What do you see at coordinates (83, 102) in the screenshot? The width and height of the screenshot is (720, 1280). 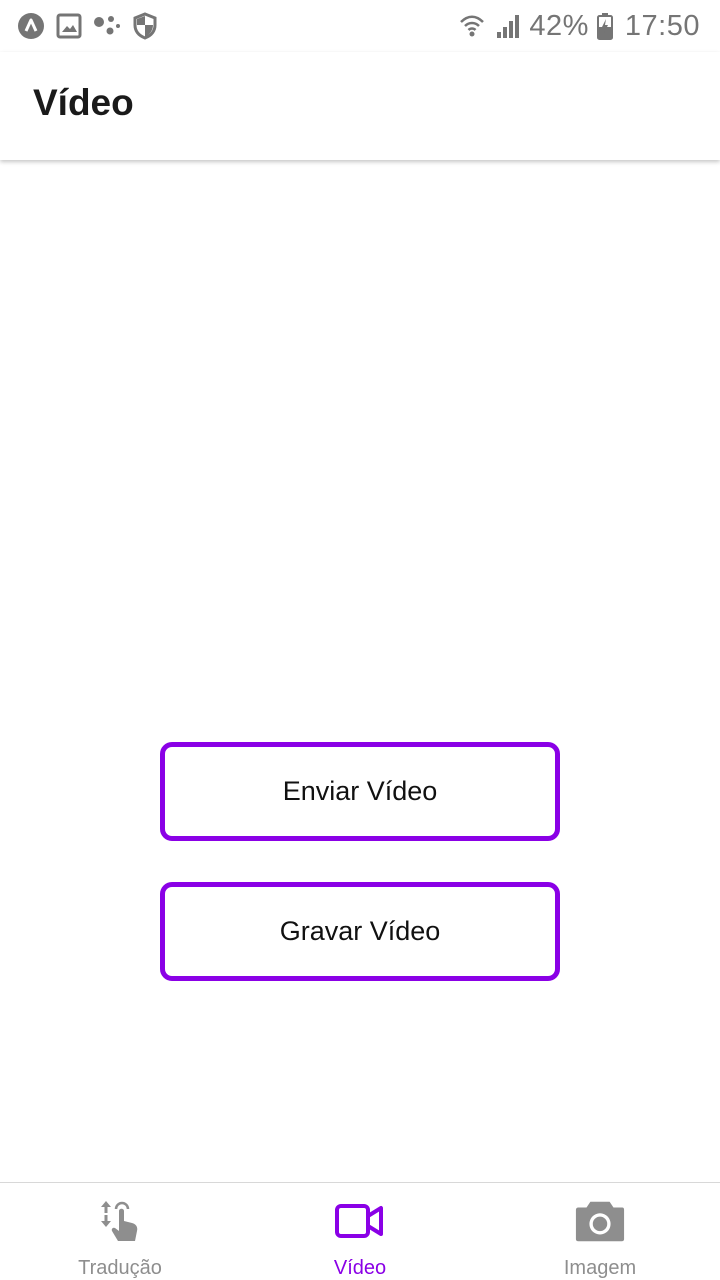 I see `page-title: Vídeo` at bounding box center [83, 102].